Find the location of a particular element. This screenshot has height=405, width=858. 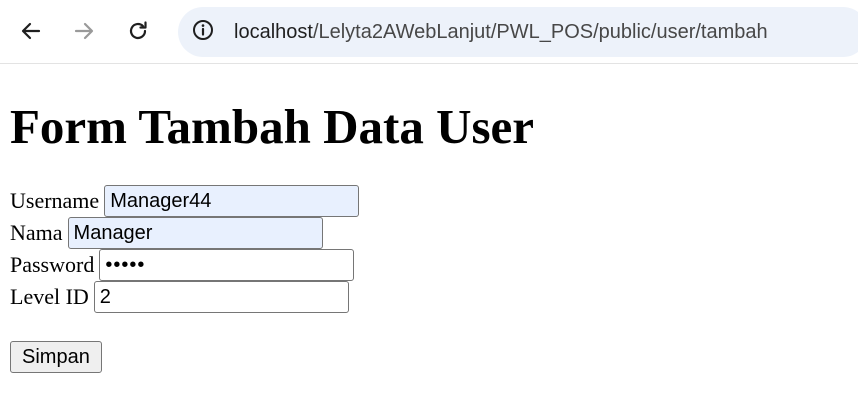

info-icon is located at coordinates (203, 32).